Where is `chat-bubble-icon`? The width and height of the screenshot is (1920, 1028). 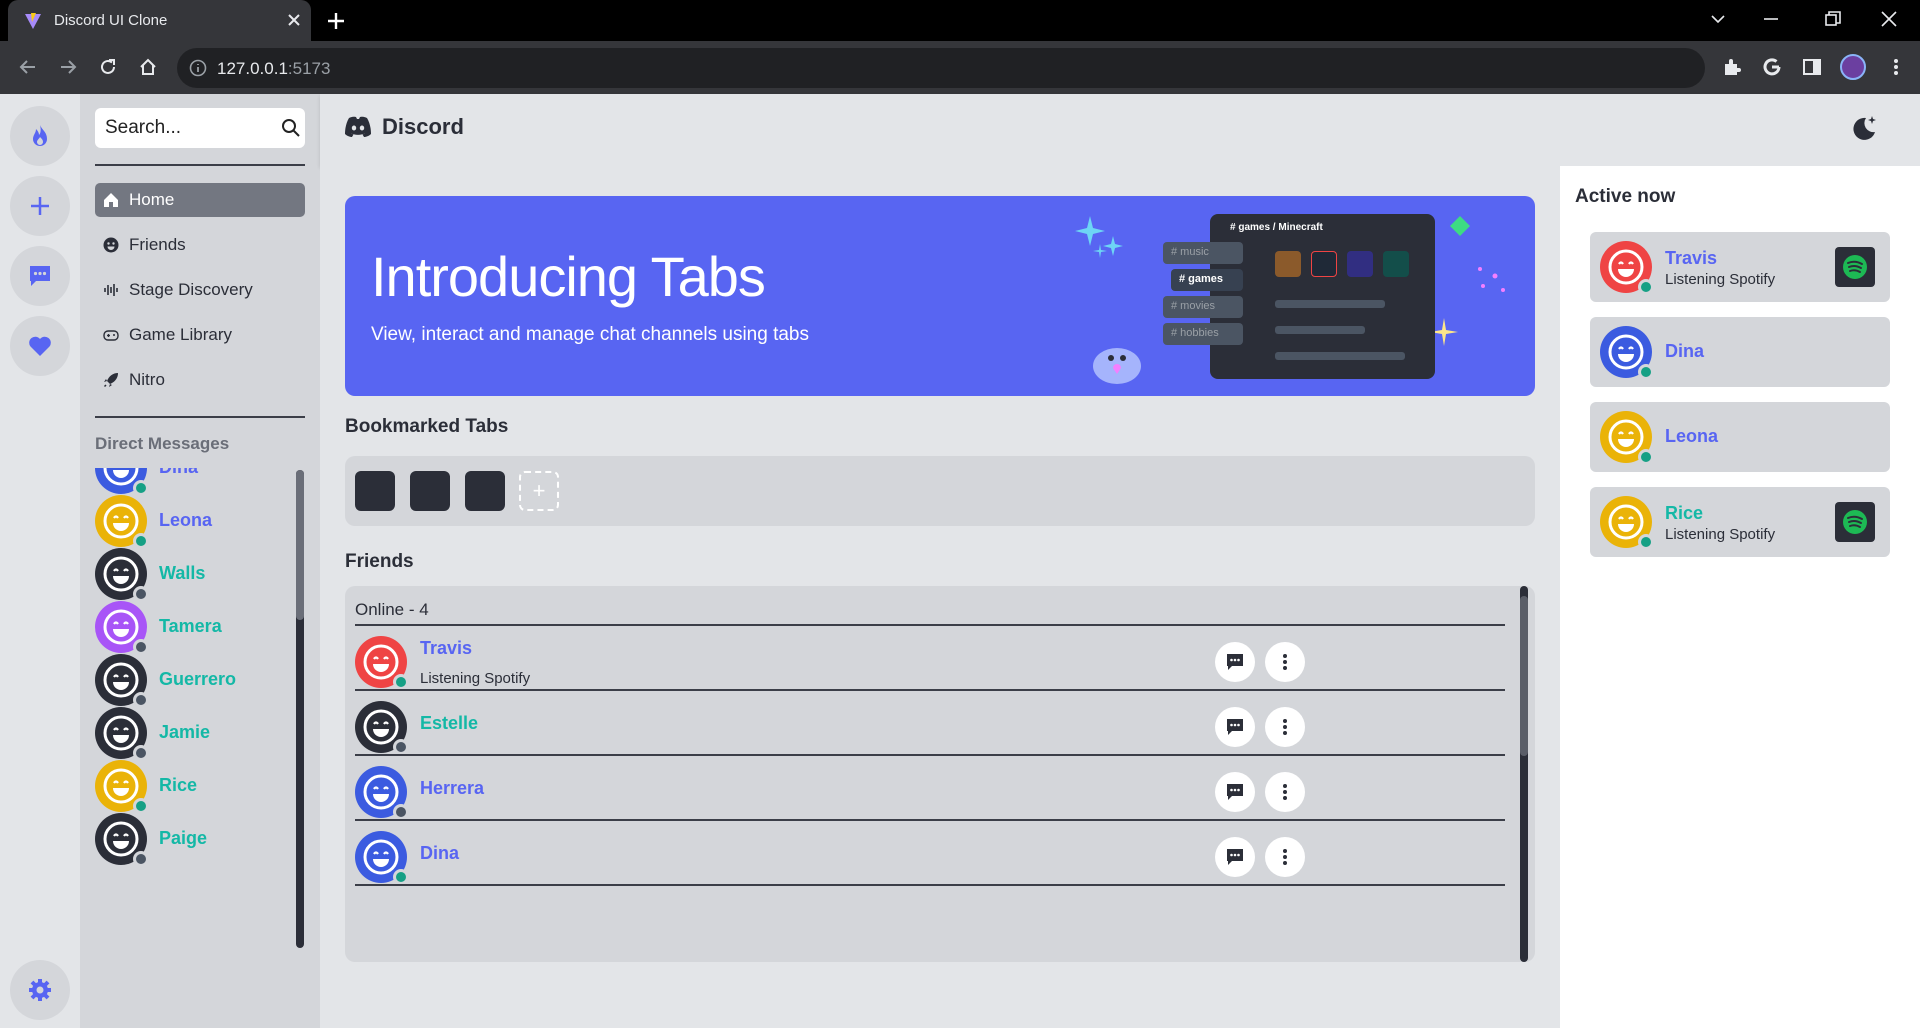 chat-bubble-icon is located at coordinates (1235, 727).